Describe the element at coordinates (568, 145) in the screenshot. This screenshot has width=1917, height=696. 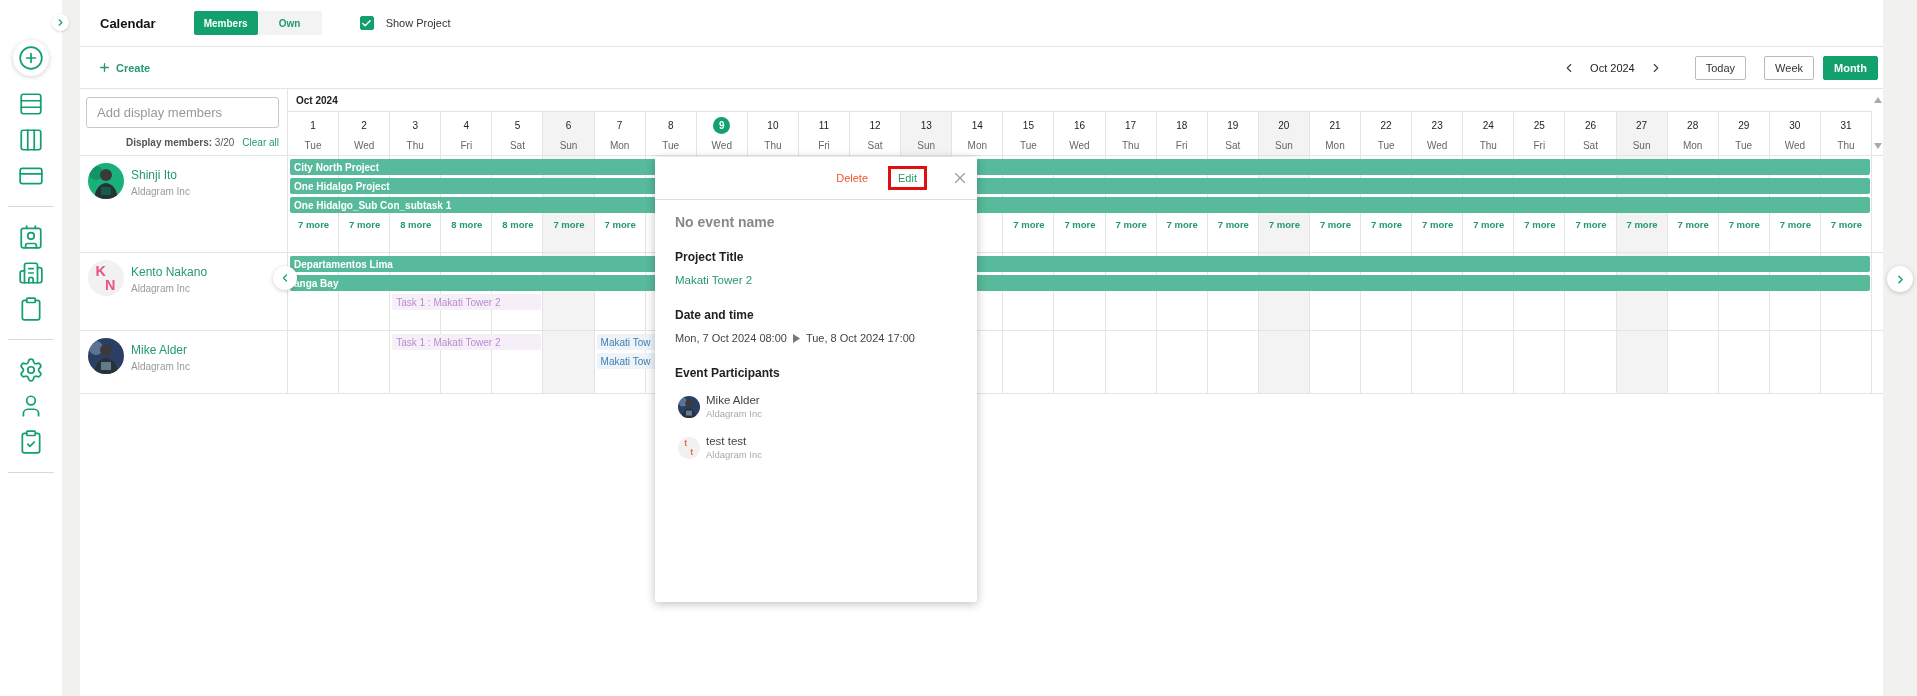
I see `weekday-label: Sun` at that location.